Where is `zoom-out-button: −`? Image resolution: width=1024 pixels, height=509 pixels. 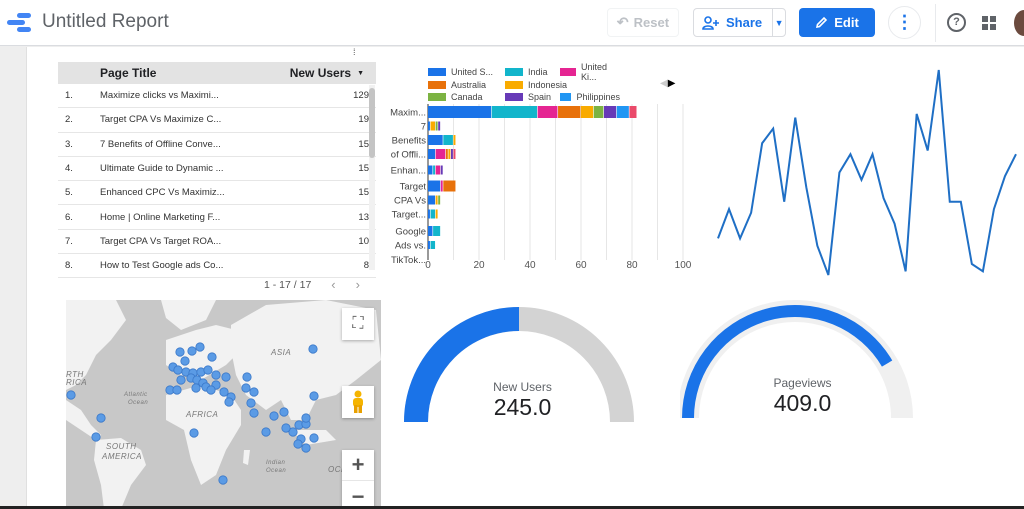 zoom-out-button: − is located at coordinates (358, 495).